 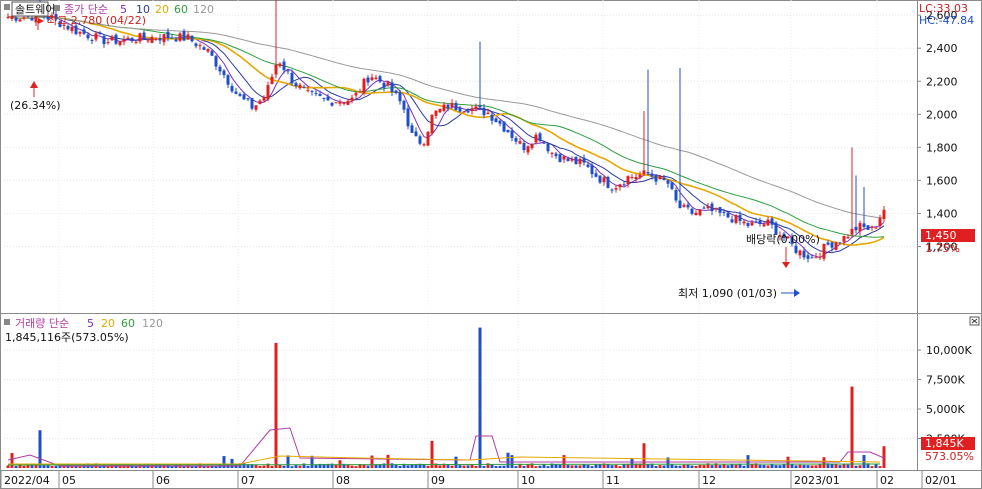 I want to click on date-tick-label: 2022/04, so click(x=27, y=480).